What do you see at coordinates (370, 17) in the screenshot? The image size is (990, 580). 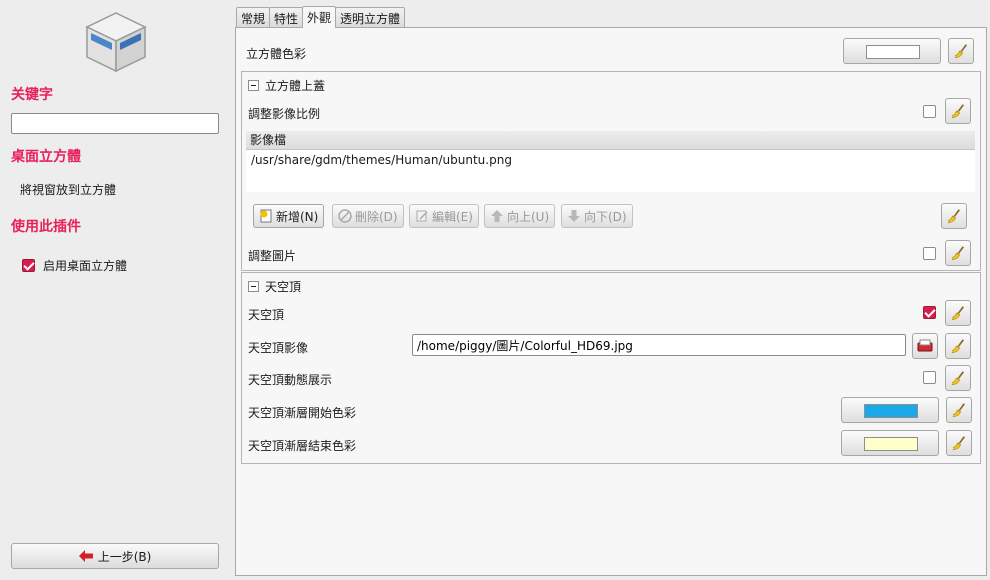 I see `tab-transparent-cube: 透明立方體` at bounding box center [370, 17].